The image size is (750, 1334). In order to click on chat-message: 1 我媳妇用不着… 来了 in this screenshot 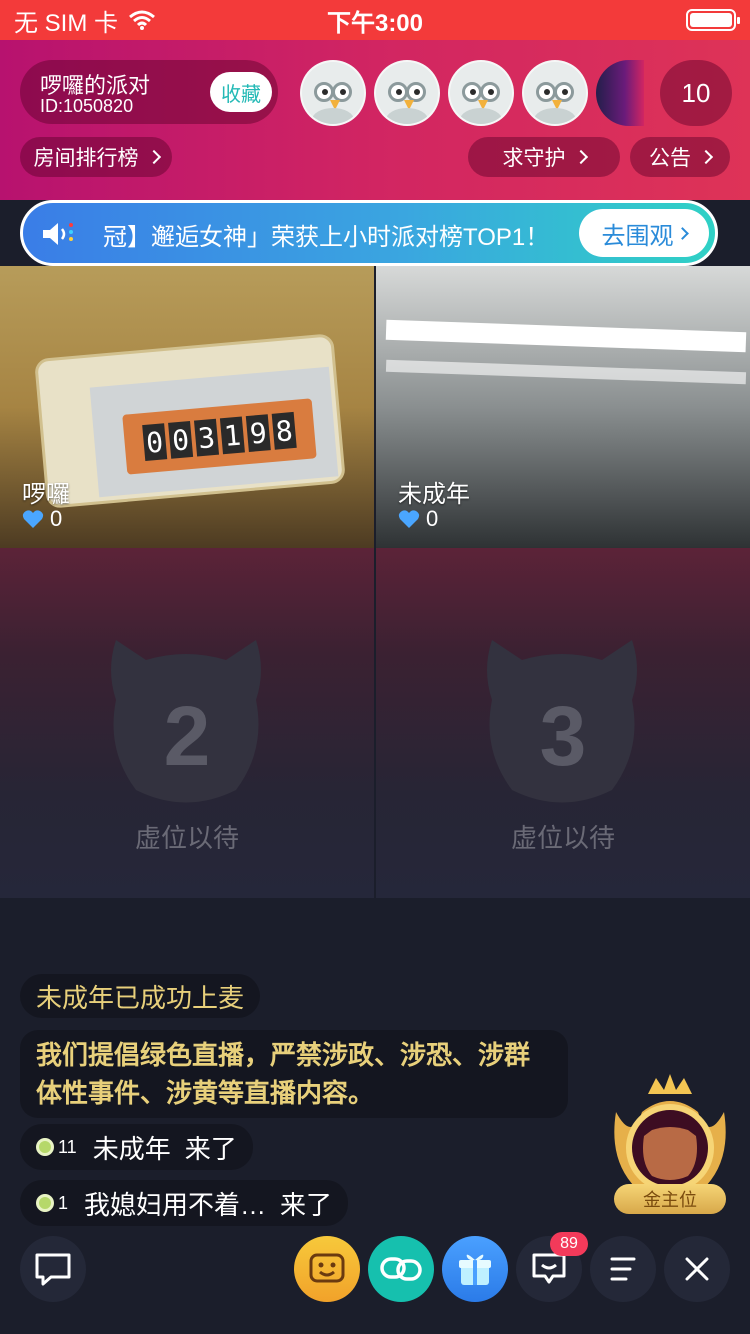, I will do `click(184, 1203)`.